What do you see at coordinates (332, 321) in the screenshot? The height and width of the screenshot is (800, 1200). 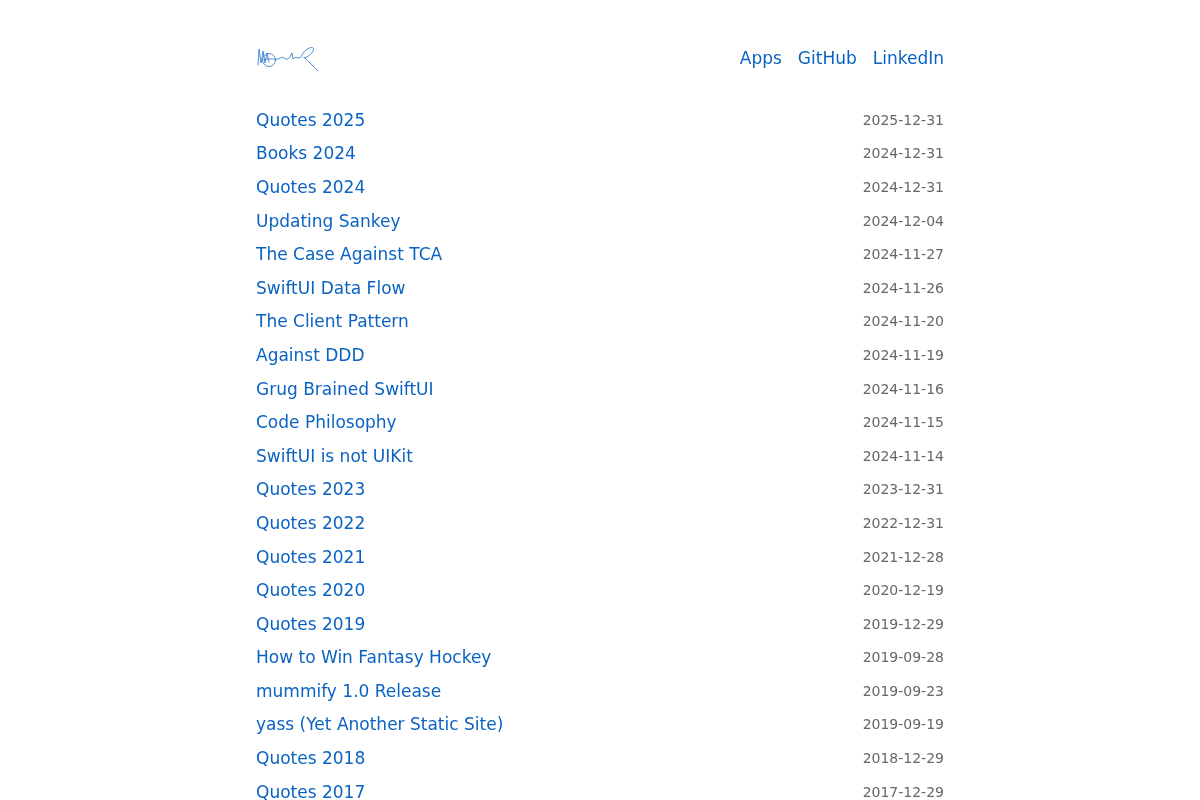 I see `post-title-link: The Client Pattern` at bounding box center [332, 321].